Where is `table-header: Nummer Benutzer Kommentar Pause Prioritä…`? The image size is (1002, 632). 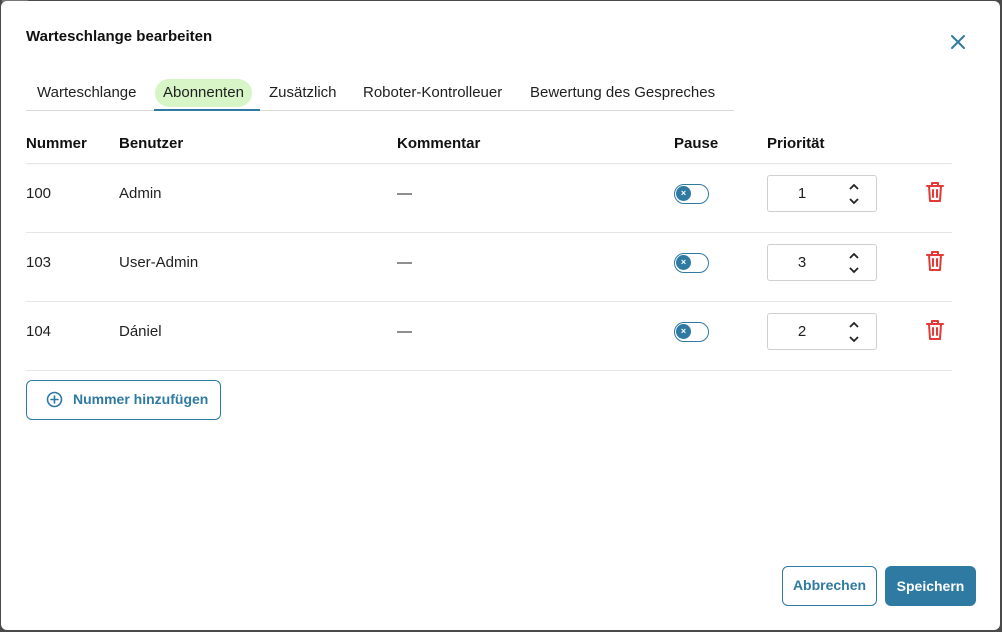 table-header: Nummer Benutzer Kommentar Pause Prioritä… is located at coordinates (489, 144).